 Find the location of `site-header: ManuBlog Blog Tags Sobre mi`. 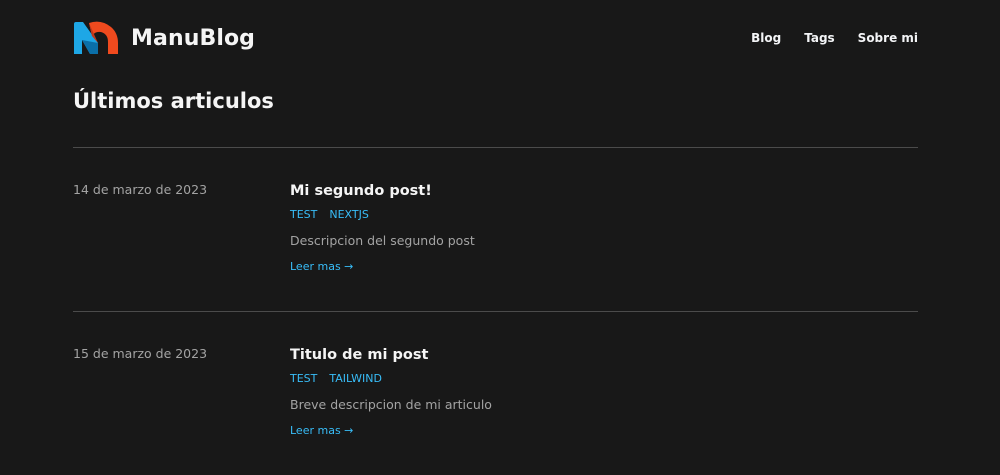

site-header: ManuBlog Blog Tags Sobre mi is located at coordinates (495, 38).